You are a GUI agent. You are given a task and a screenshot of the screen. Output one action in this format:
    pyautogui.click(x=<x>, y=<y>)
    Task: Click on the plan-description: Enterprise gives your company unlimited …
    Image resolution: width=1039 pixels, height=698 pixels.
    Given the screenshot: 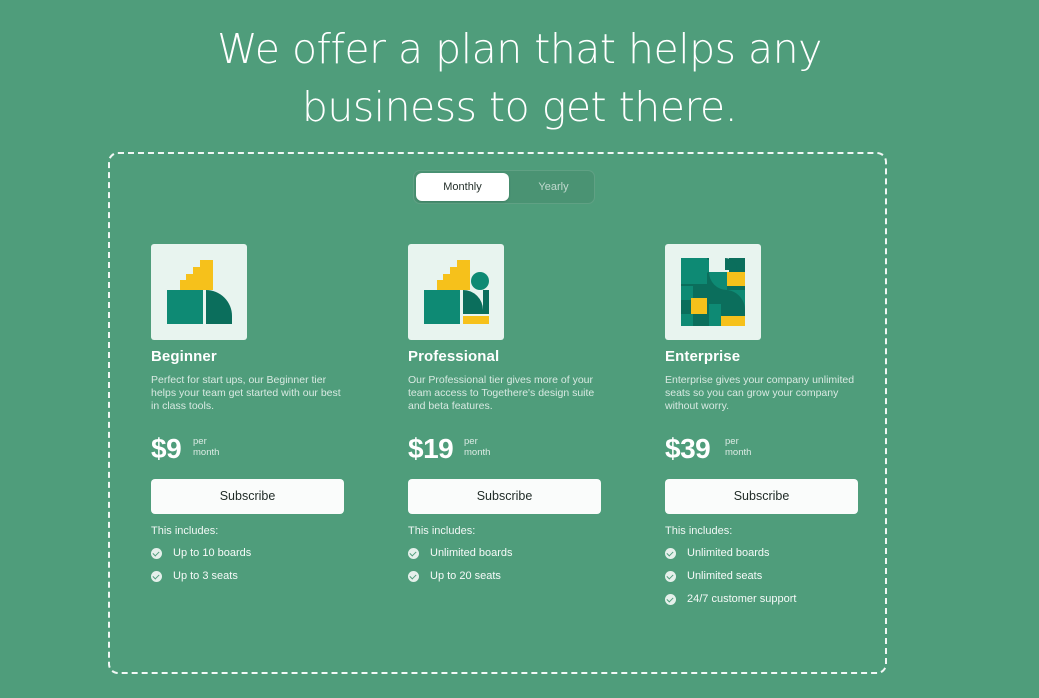 What is the action you would take?
    pyautogui.click(x=760, y=393)
    